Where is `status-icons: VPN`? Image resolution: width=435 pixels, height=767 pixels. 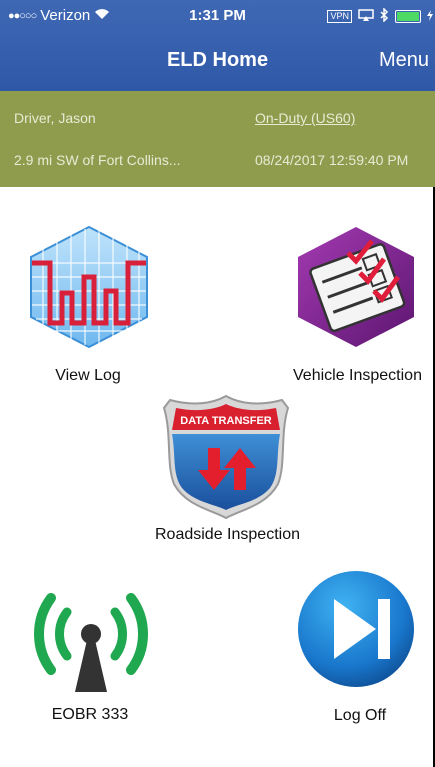
status-icons: VPN is located at coordinates (380, 16).